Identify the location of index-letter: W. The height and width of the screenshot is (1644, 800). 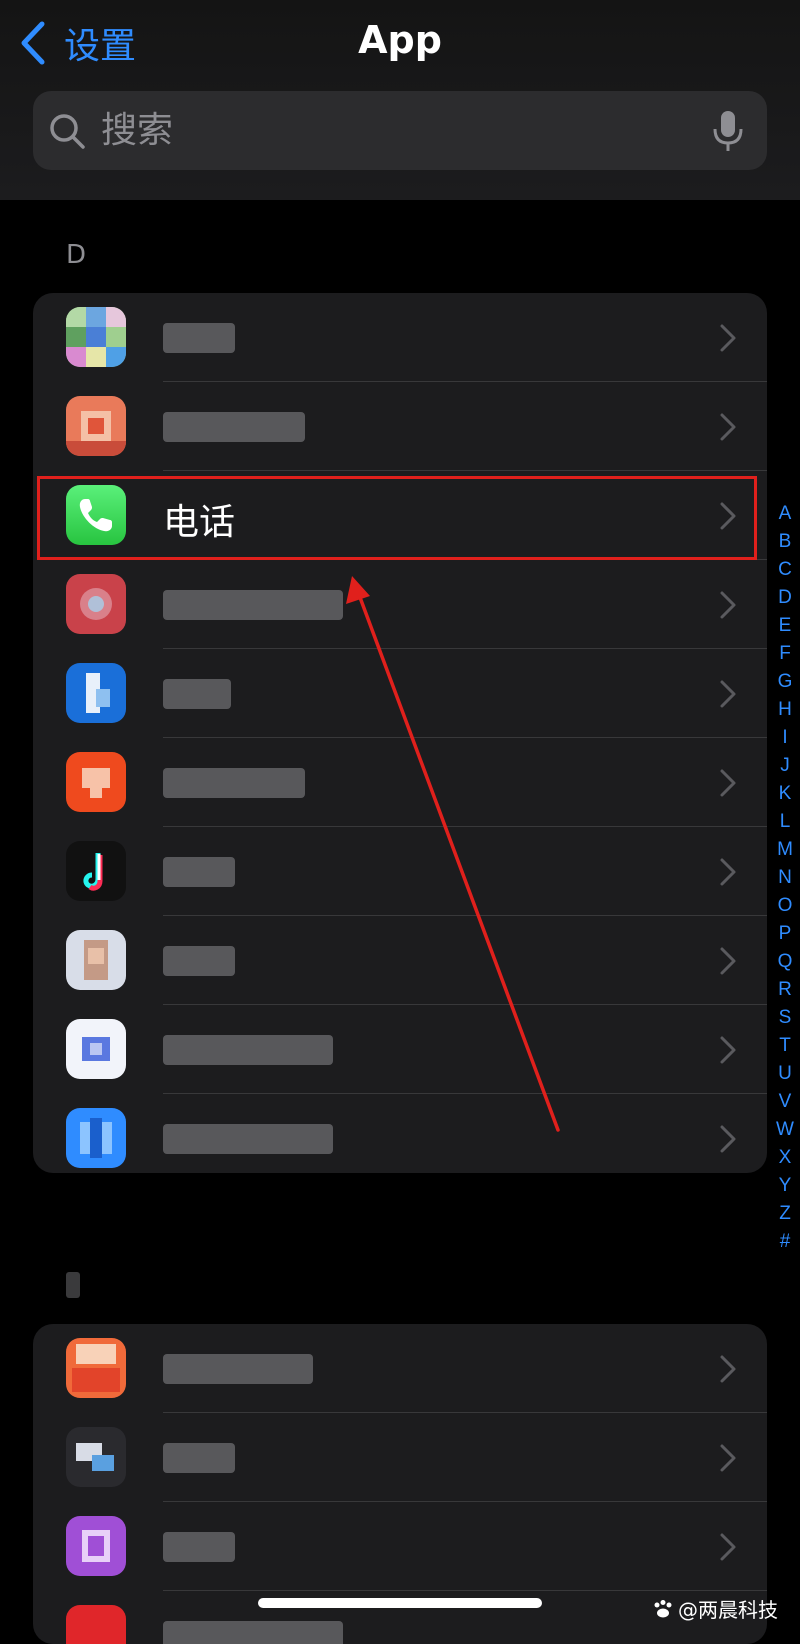
(785, 1130).